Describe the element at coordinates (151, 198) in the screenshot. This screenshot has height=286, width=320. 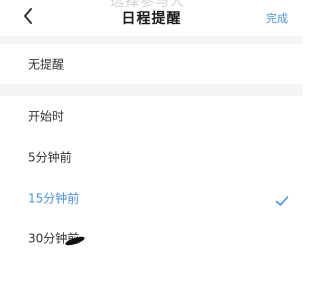
I see `option-15-min: 15分钟前` at that location.